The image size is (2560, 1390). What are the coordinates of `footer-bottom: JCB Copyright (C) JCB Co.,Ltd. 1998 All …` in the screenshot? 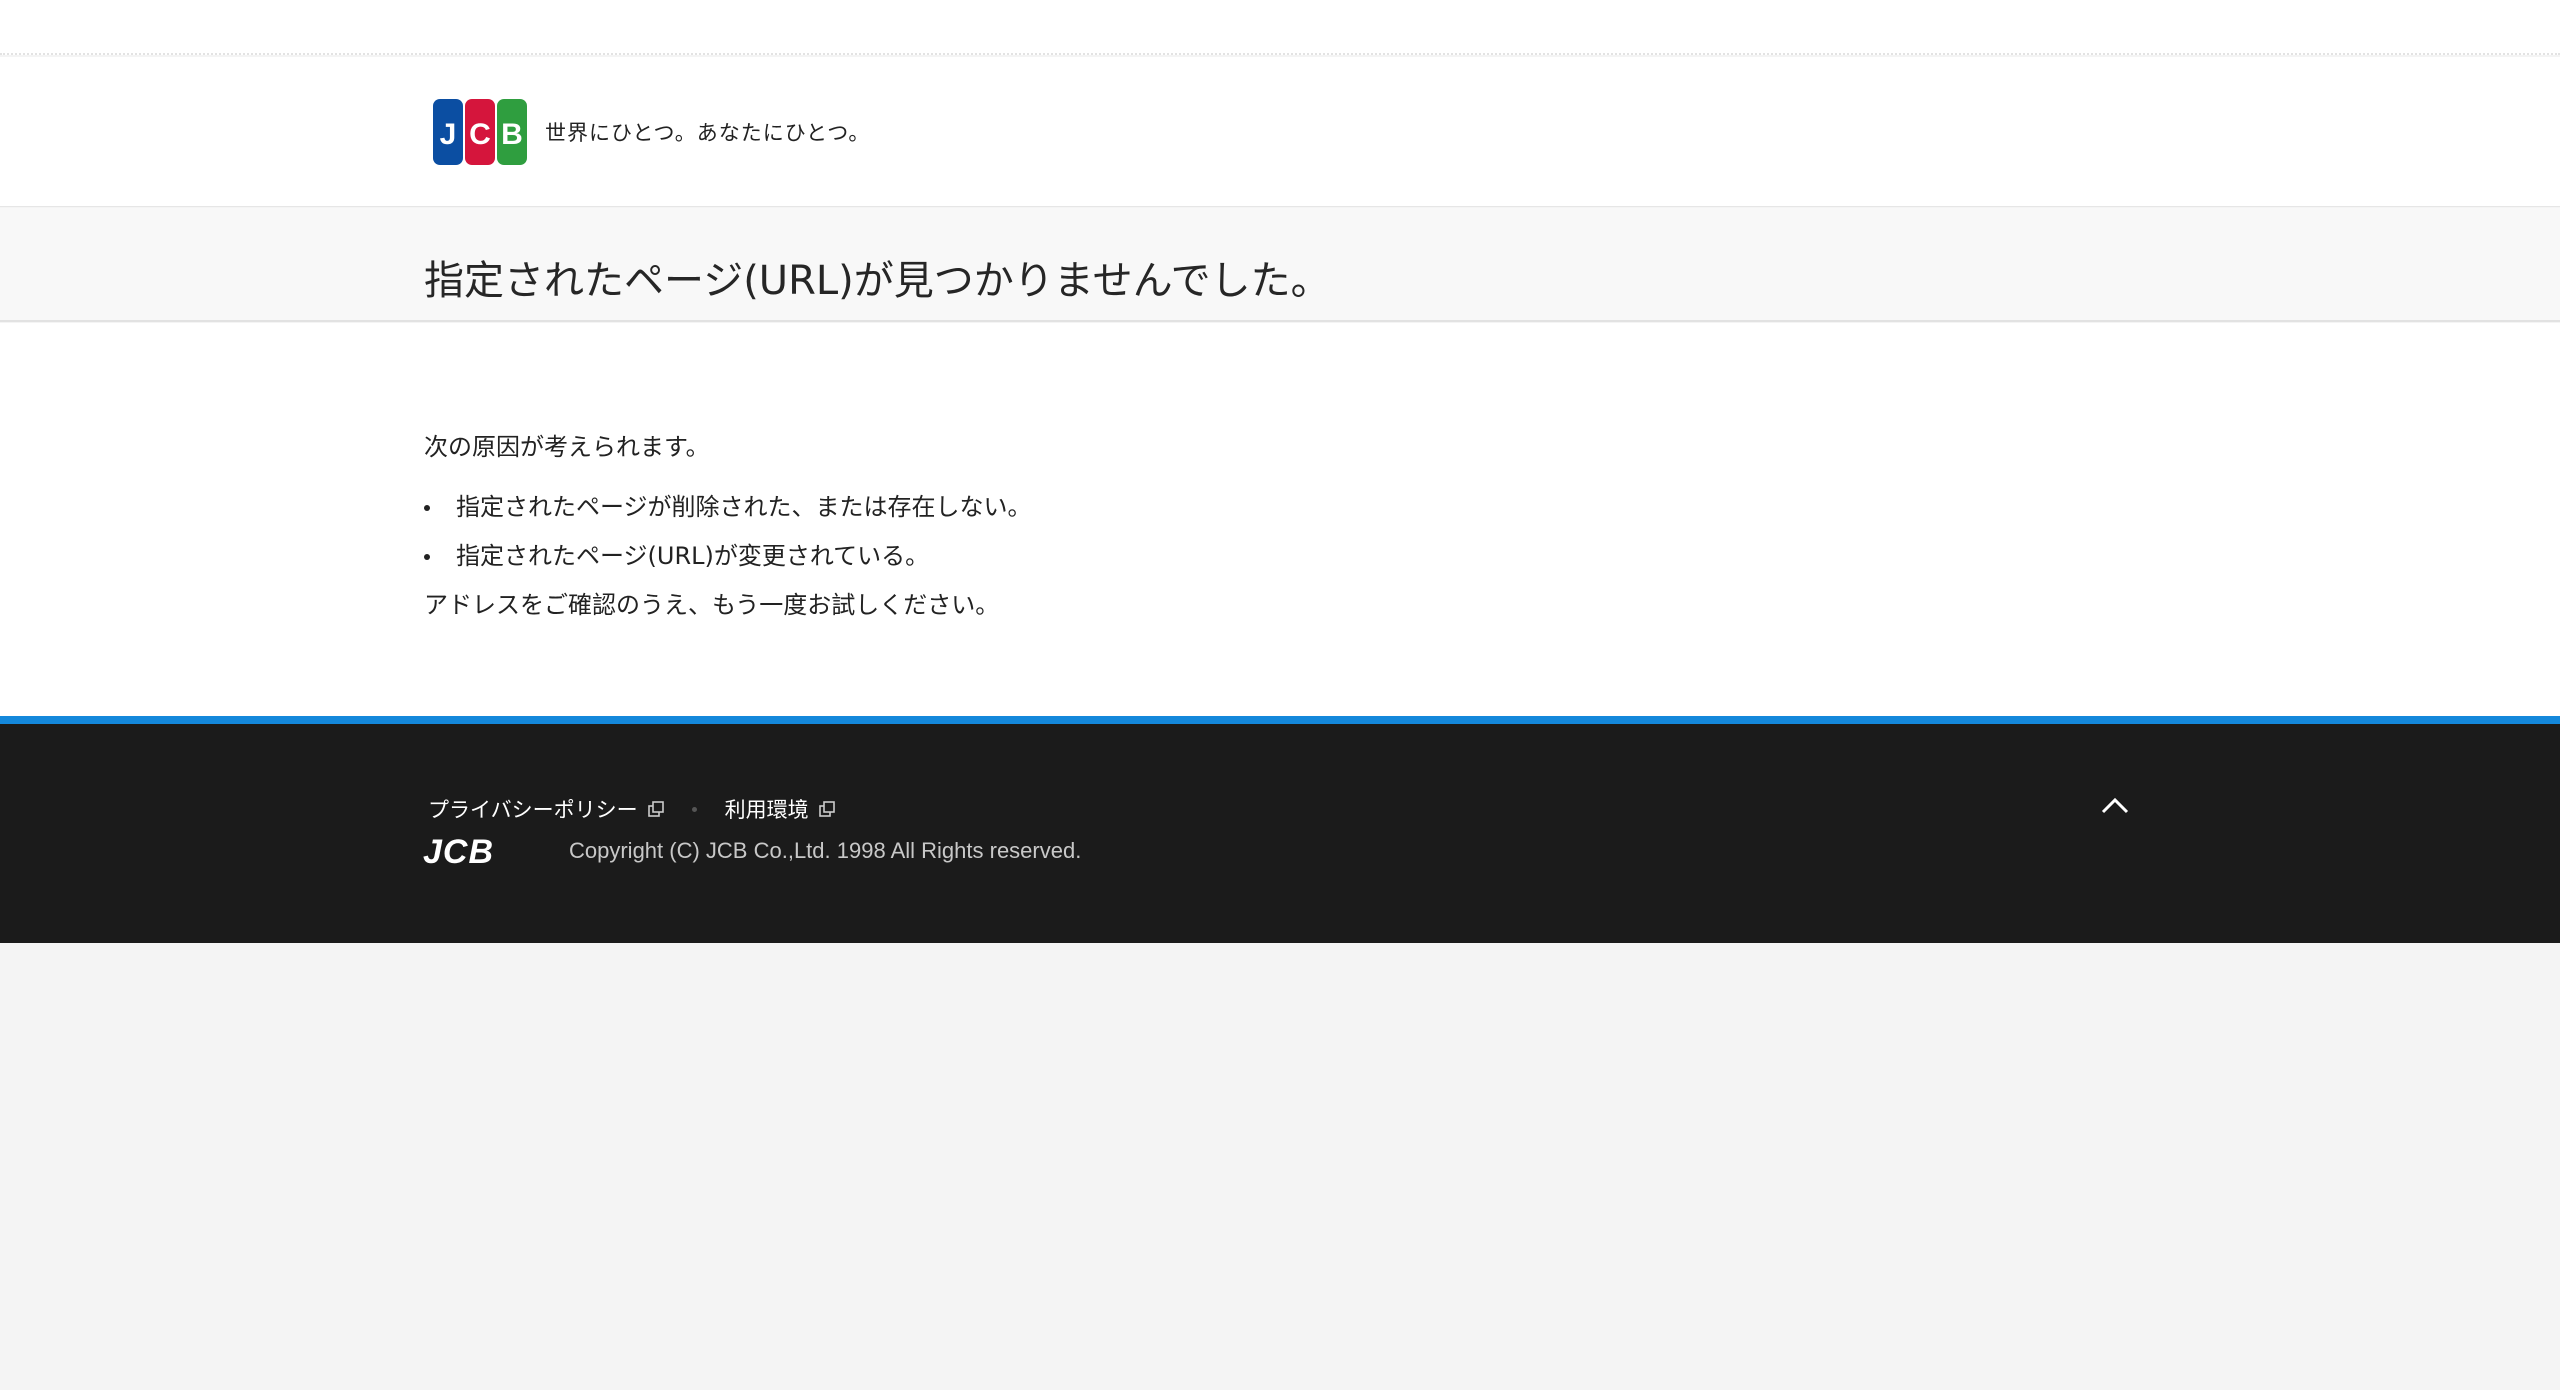 It's located at (752, 851).